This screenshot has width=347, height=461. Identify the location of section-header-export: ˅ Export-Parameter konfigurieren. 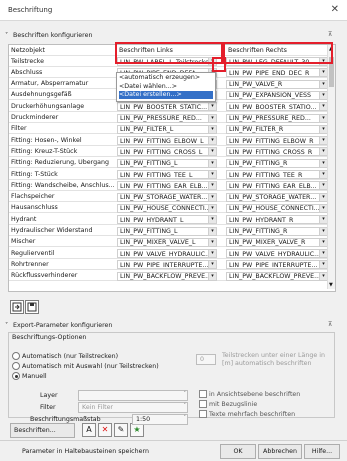
(58, 327).